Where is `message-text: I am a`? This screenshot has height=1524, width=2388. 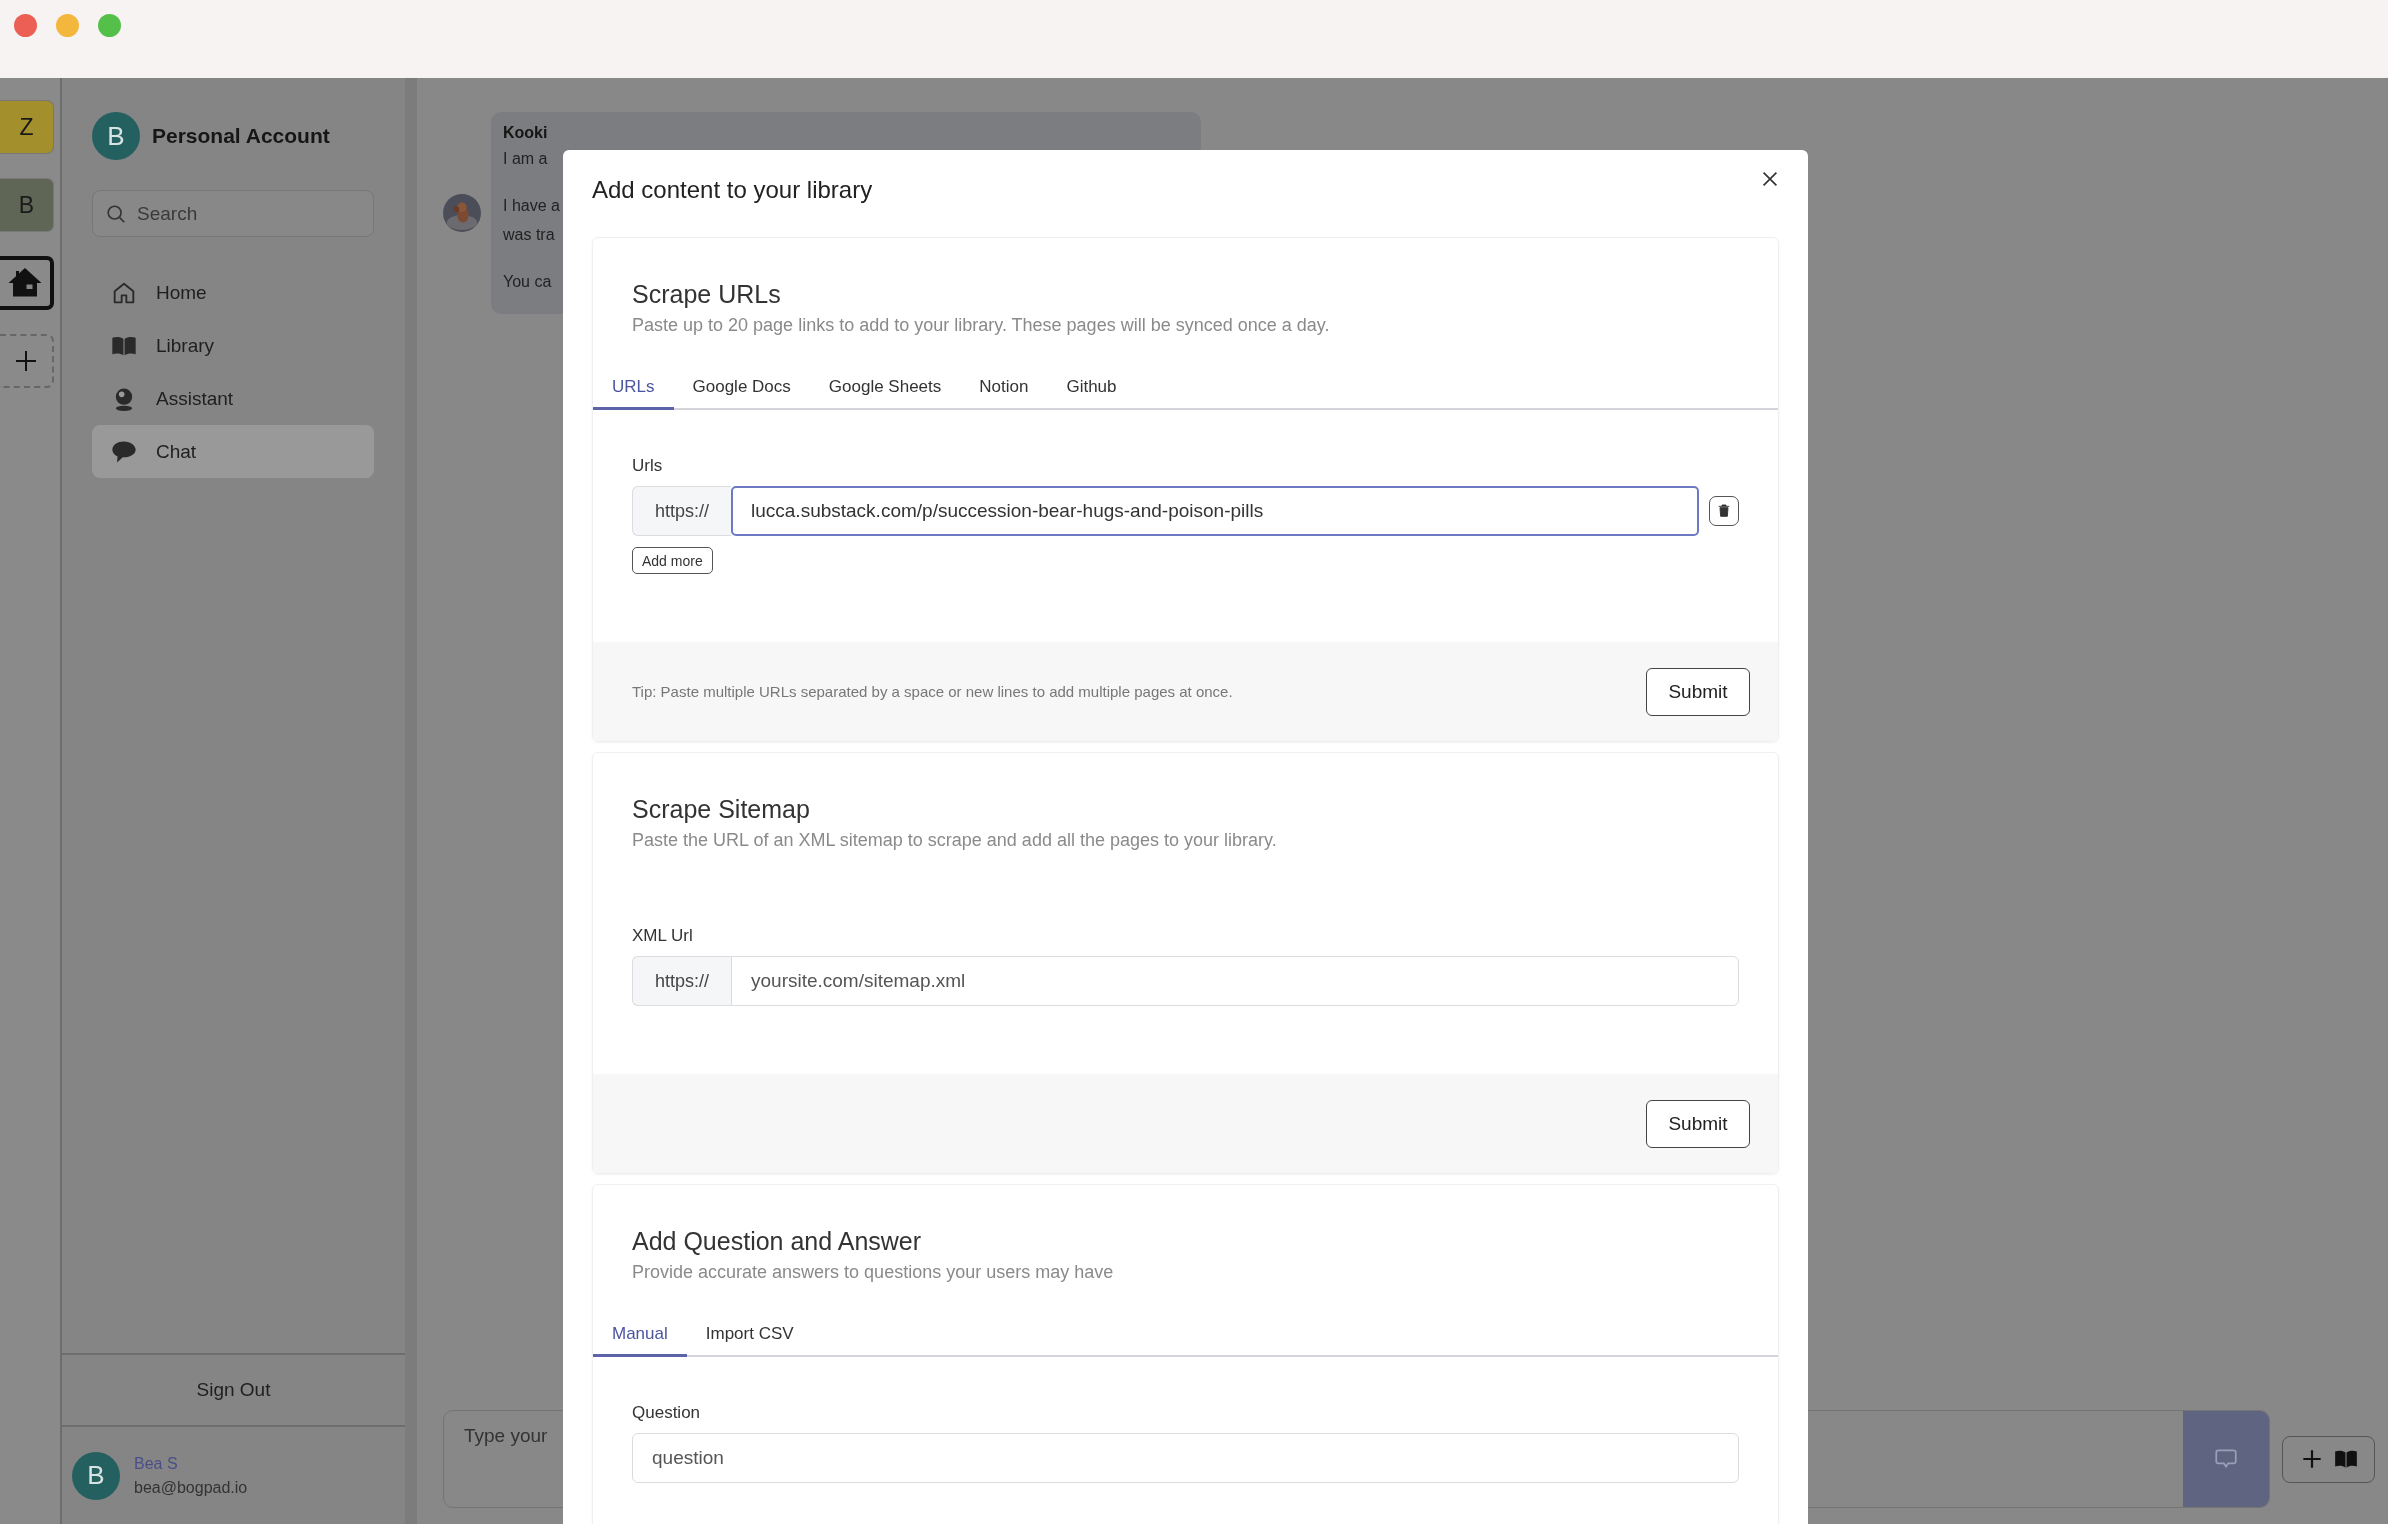 message-text: I am a is located at coordinates (525, 159).